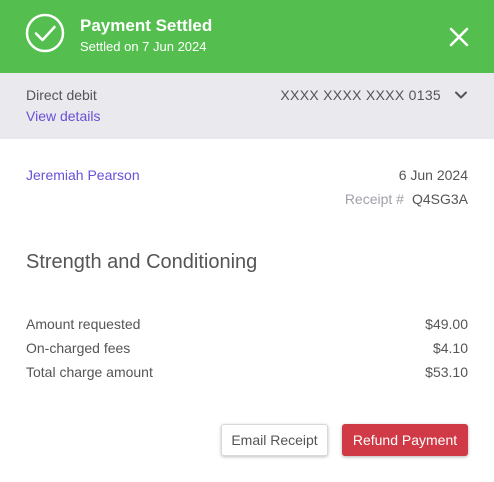 This screenshot has height=482, width=494. I want to click on transaction-date: 6 Jun 2024, so click(433, 175).